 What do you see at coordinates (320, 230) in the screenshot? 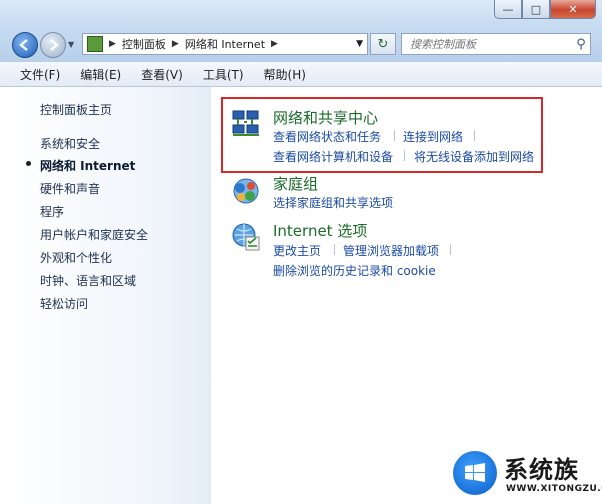
I see `internet-options-title: Internet 选项` at bounding box center [320, 230].